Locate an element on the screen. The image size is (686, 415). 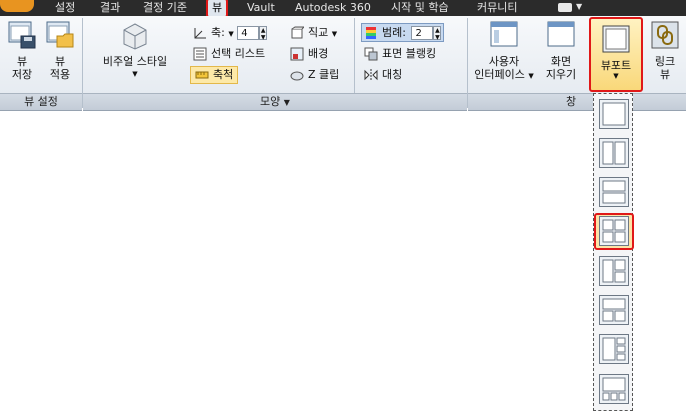
link-icon is located at coordinates (665, 35).